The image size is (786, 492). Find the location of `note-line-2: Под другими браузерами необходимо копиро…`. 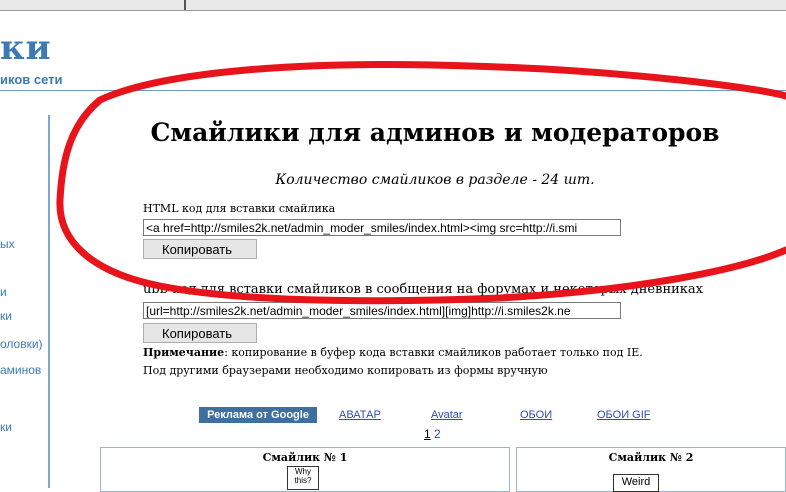

note-line-2: Под другими браузерами необходимо копиро… is located at coordinates (345, 370).